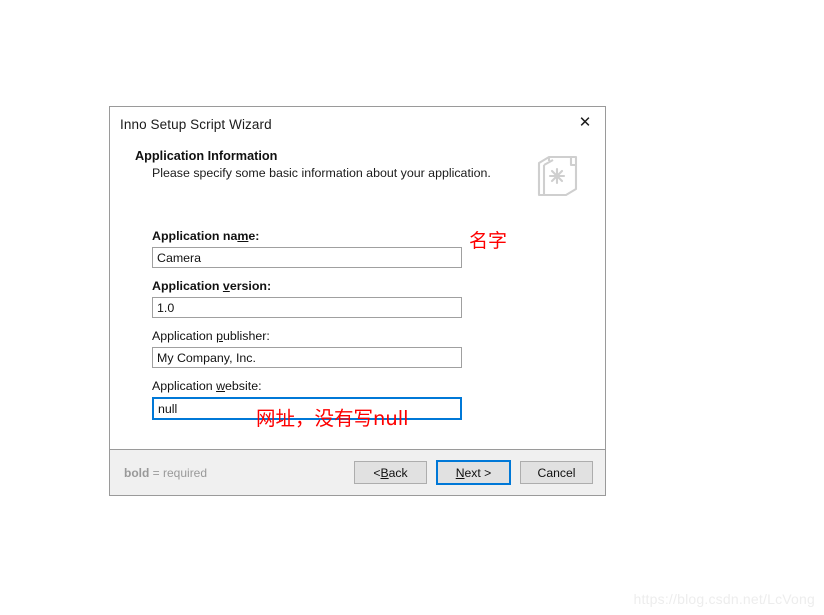 This screenshot has height=615, width=824. Describe the element at coordinates (488, 241) in the screenshot. I see `annotation-application-name: 名字` at that location.